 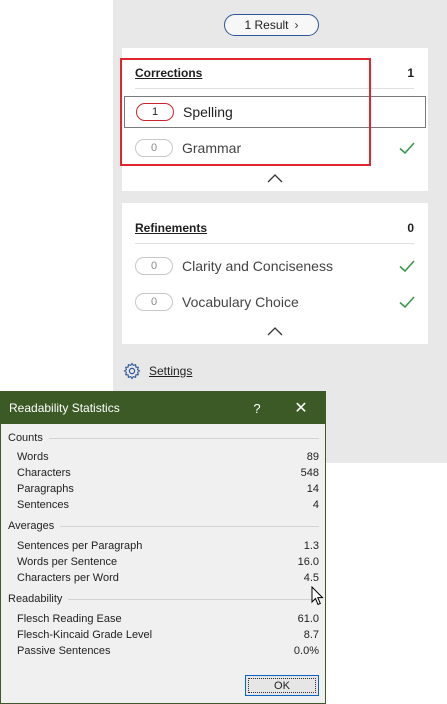 What do you see at coordinates (257, 266) in the screenshot?
I see `clarity-label: Clarity and Conciseness` at bounding box center [257, 266].